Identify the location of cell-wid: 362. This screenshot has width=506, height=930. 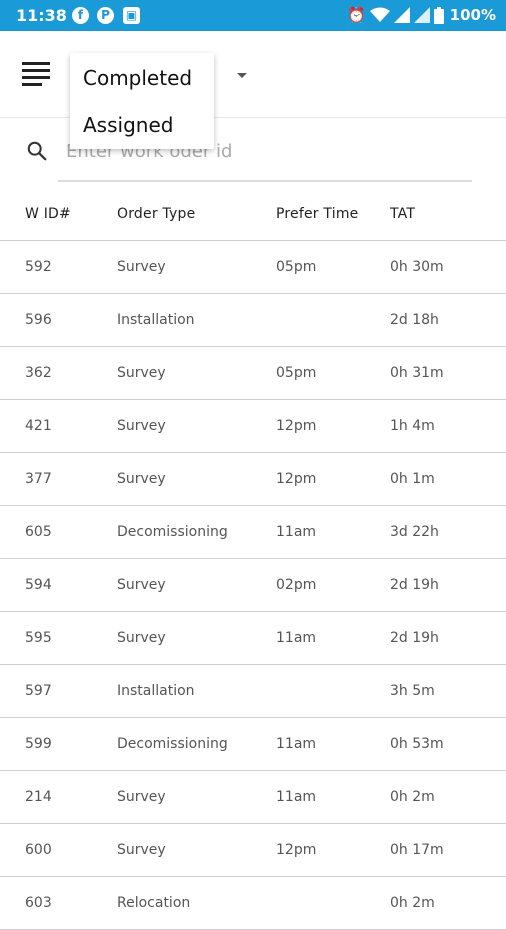
(38, 373).